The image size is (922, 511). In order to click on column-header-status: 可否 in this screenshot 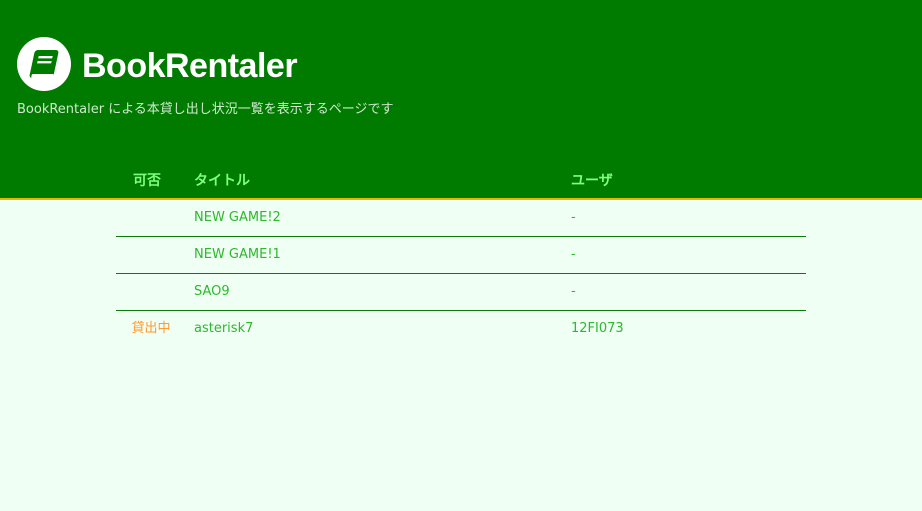, I will do `click(147, 181)`.